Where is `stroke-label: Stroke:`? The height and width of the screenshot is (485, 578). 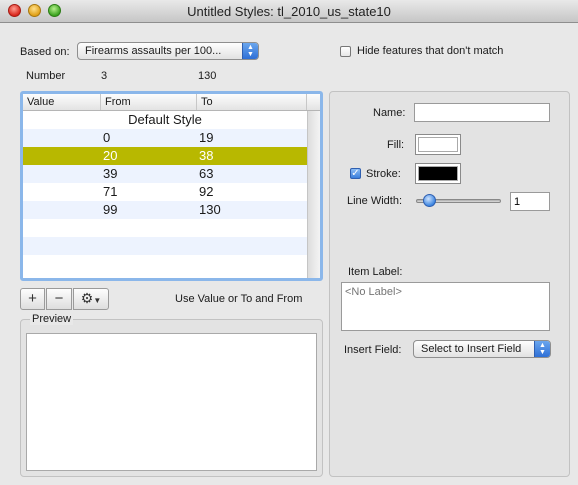 stroke-label: Stroke: is located at coordinates (383, 174).